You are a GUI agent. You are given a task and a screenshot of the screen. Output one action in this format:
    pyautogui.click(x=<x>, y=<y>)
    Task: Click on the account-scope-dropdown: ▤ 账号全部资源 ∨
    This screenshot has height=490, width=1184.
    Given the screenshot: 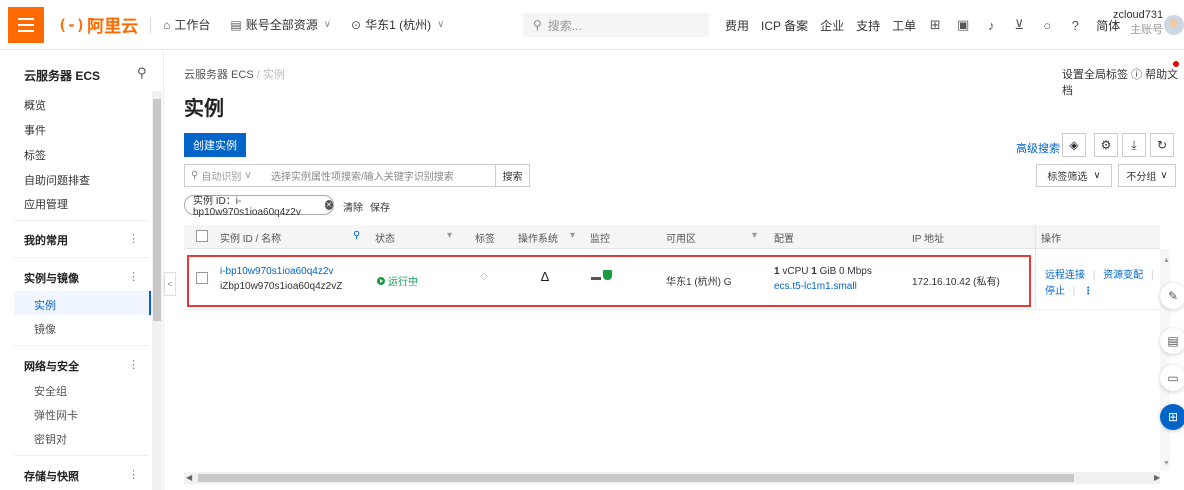 What is the action you would take?
    pyautogui.click(x=280, y=24)
    